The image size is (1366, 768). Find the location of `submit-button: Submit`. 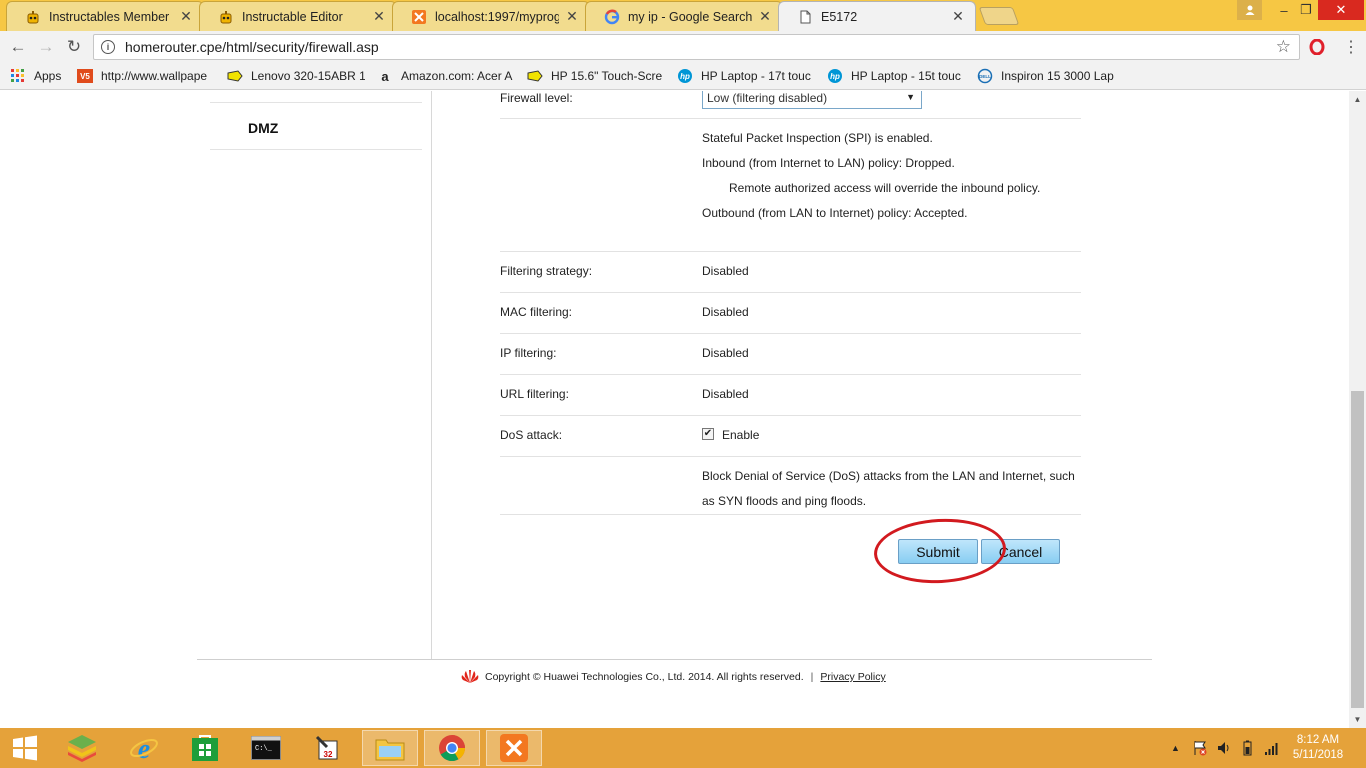

submit-button: Submit is located at coordinates (938, 551).